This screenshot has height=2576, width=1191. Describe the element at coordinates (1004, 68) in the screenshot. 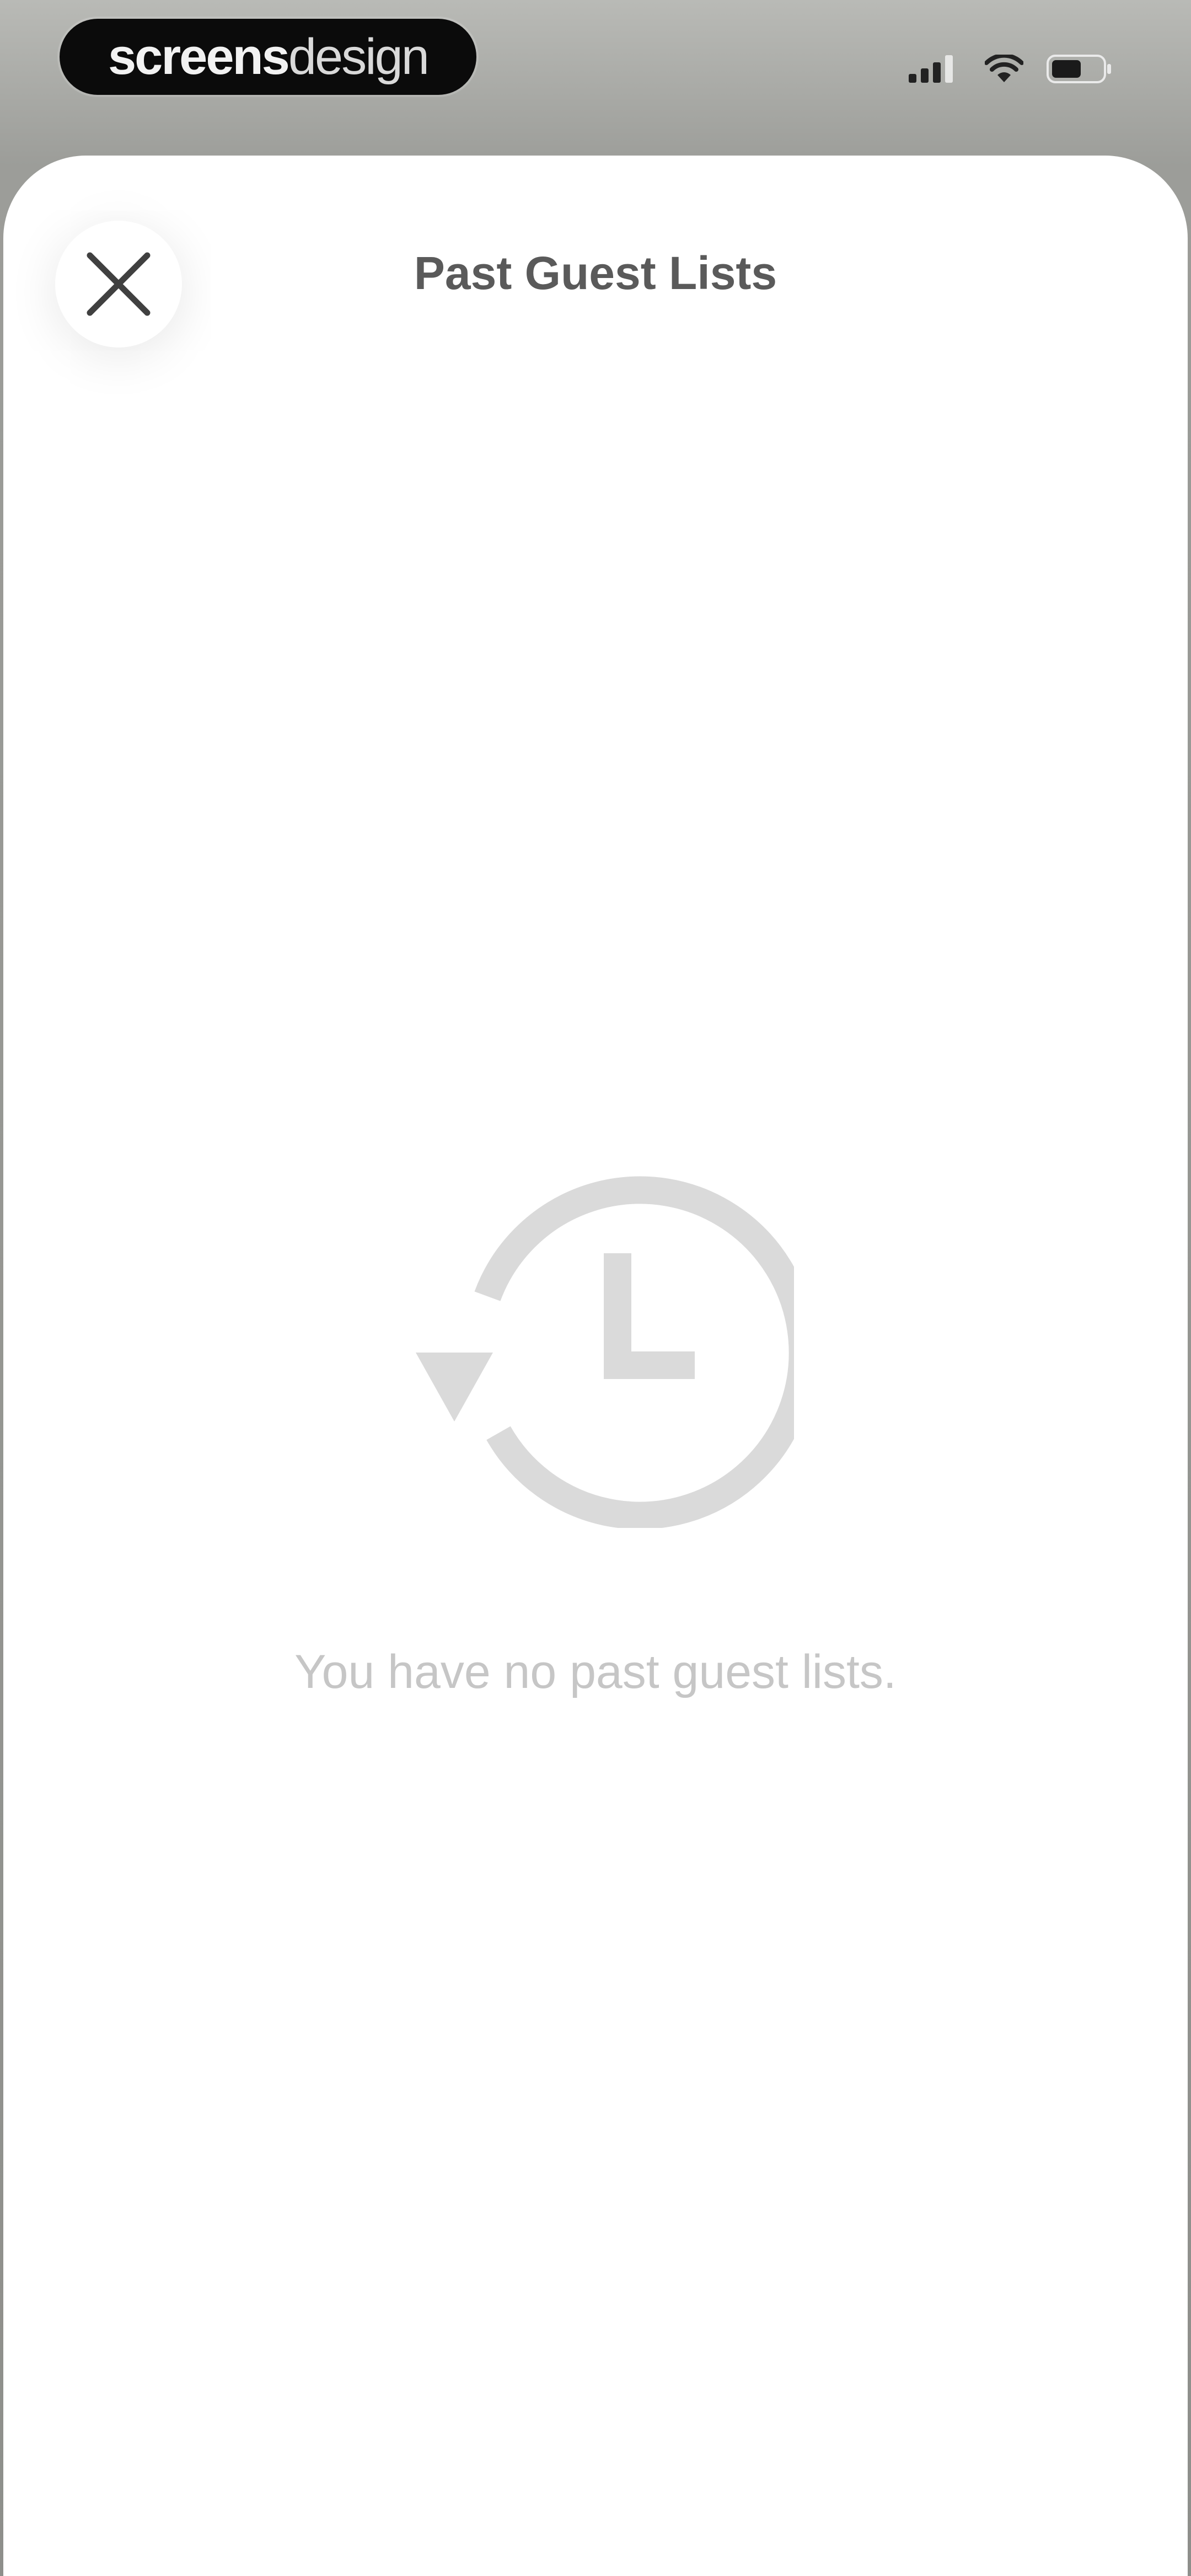

I see `wifi-icon` at that location.